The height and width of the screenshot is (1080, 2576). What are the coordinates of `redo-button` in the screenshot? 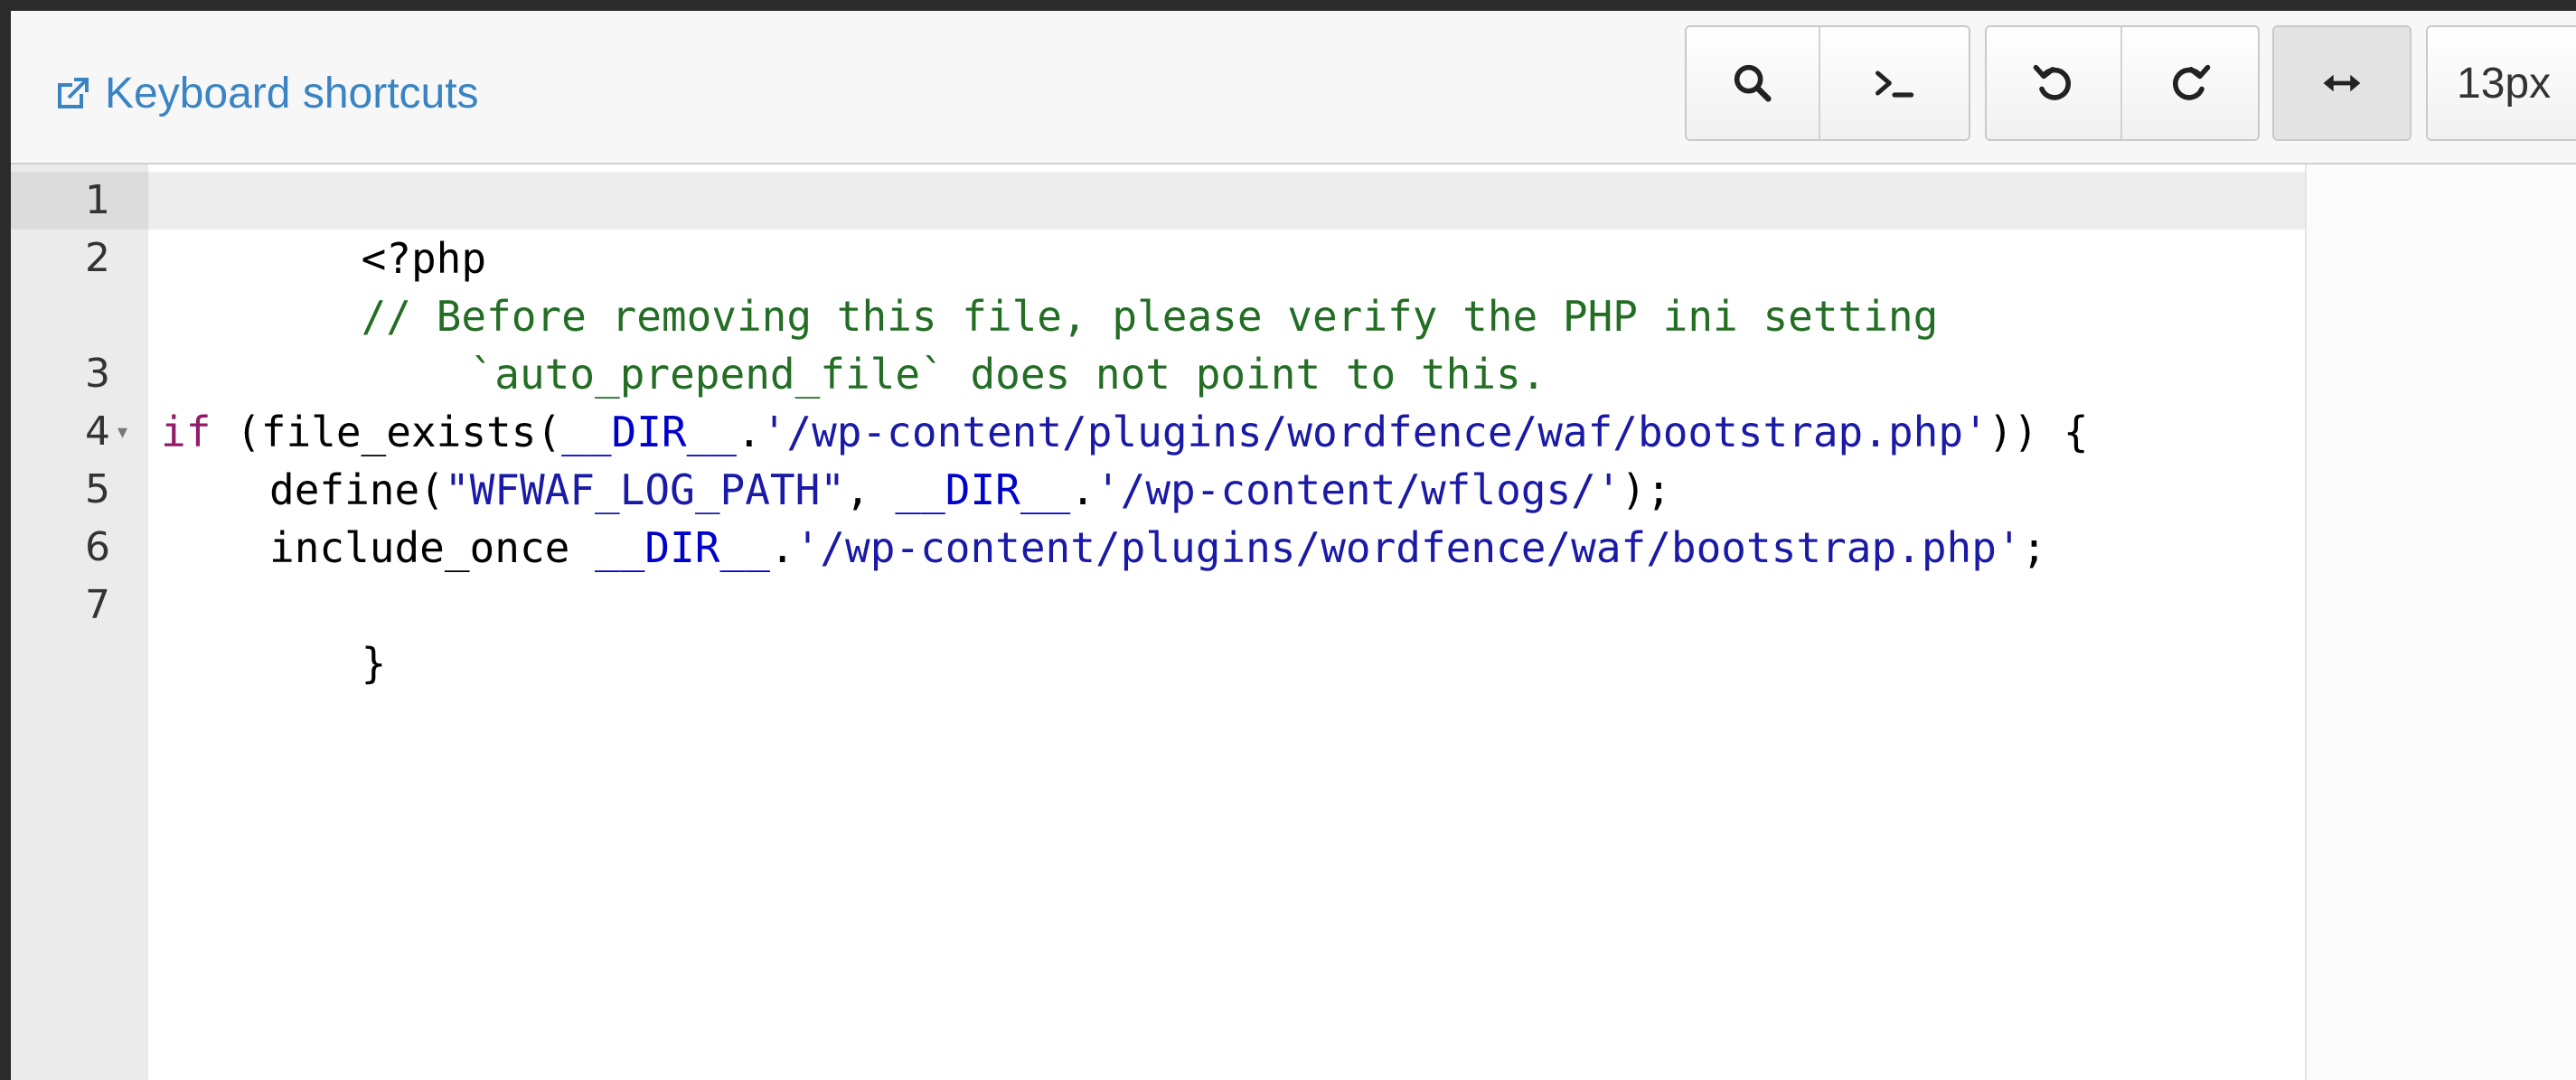 It's located at (2190, 83).